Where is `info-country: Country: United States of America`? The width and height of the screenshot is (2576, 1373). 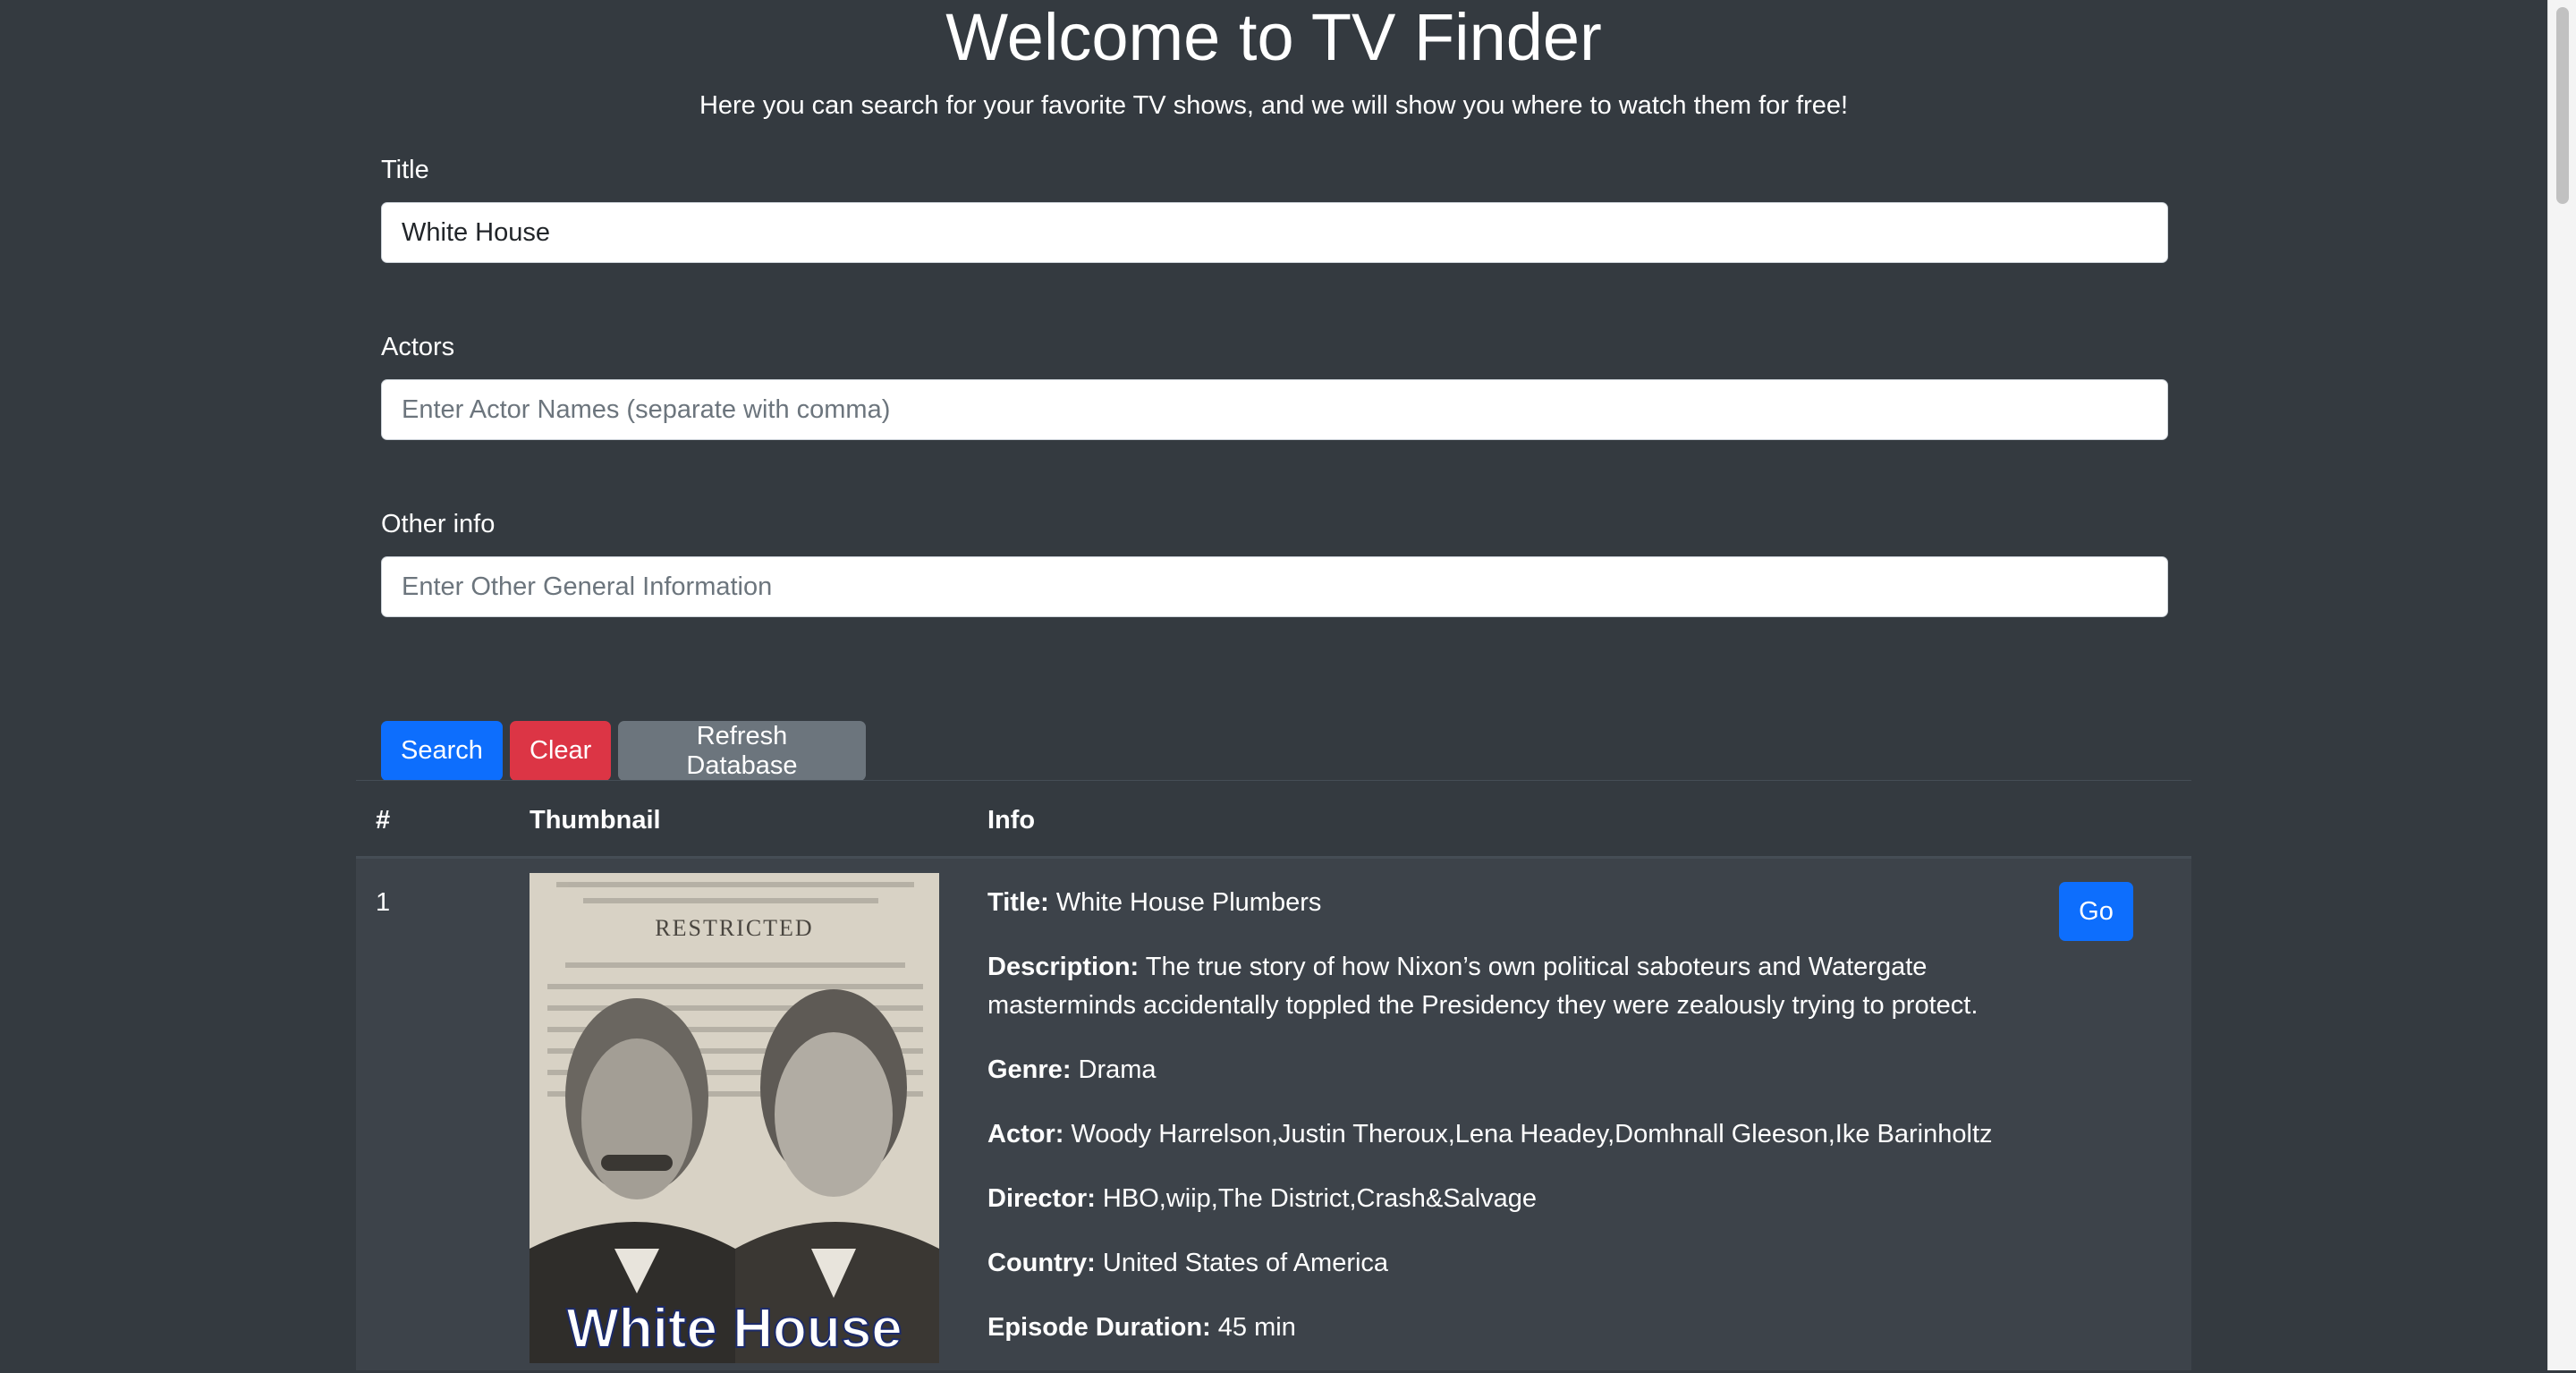 info-country: Country: United States of America is located at coordinates (1188, 1263).